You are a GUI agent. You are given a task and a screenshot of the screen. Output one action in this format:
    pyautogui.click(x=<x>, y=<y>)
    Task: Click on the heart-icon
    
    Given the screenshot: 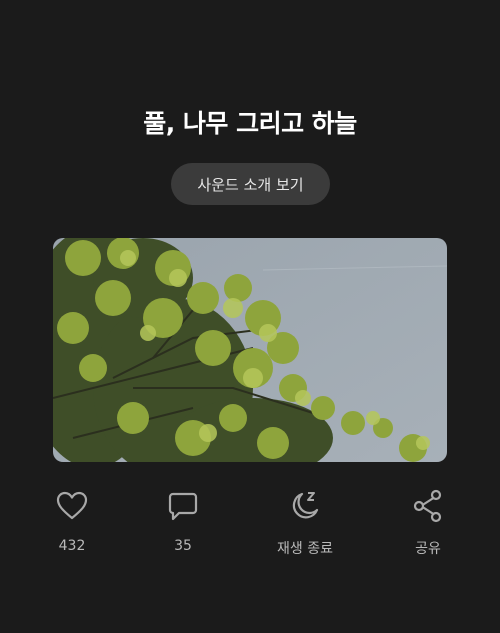 What is the action you would take?
    pyautogui.click(x=72, y=506)
    